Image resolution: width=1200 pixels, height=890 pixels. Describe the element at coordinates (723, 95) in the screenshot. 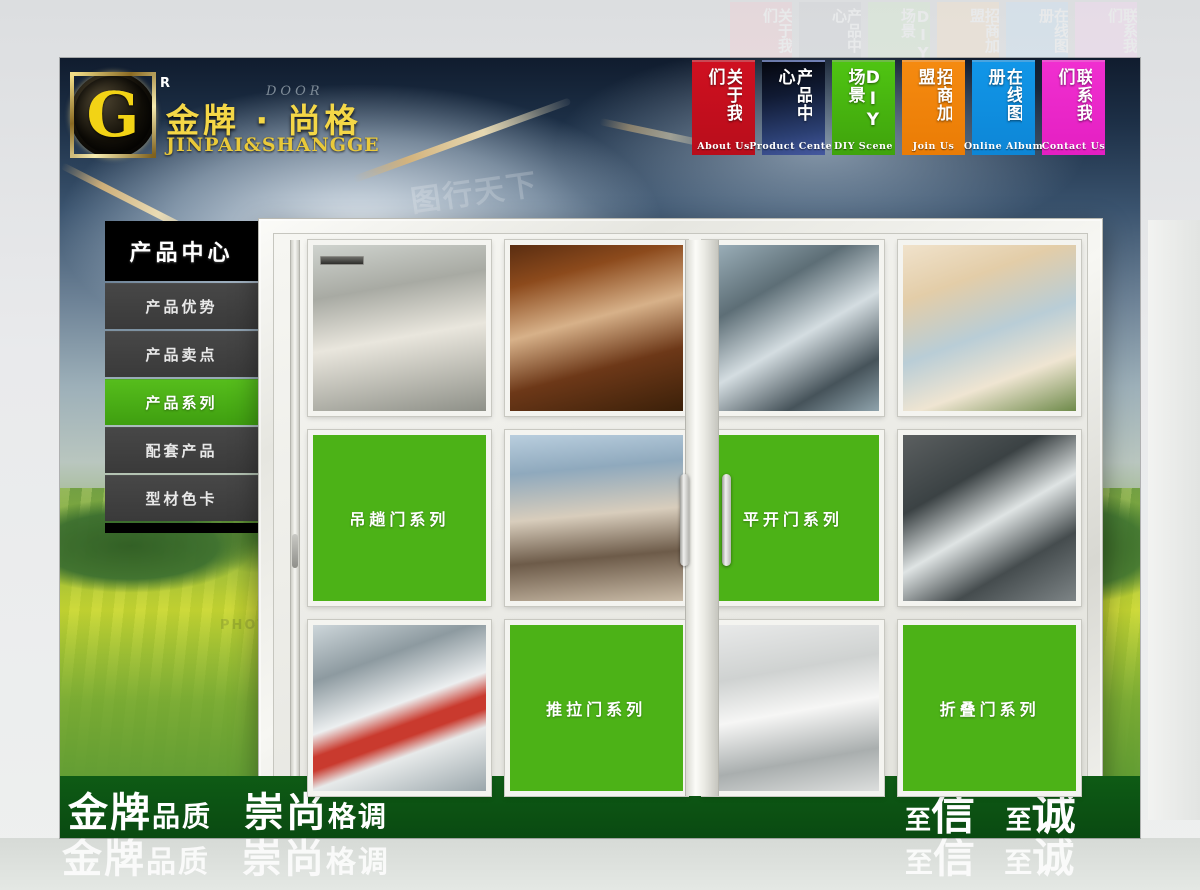

I see `nav-label-cn: 关于我们` at that location.